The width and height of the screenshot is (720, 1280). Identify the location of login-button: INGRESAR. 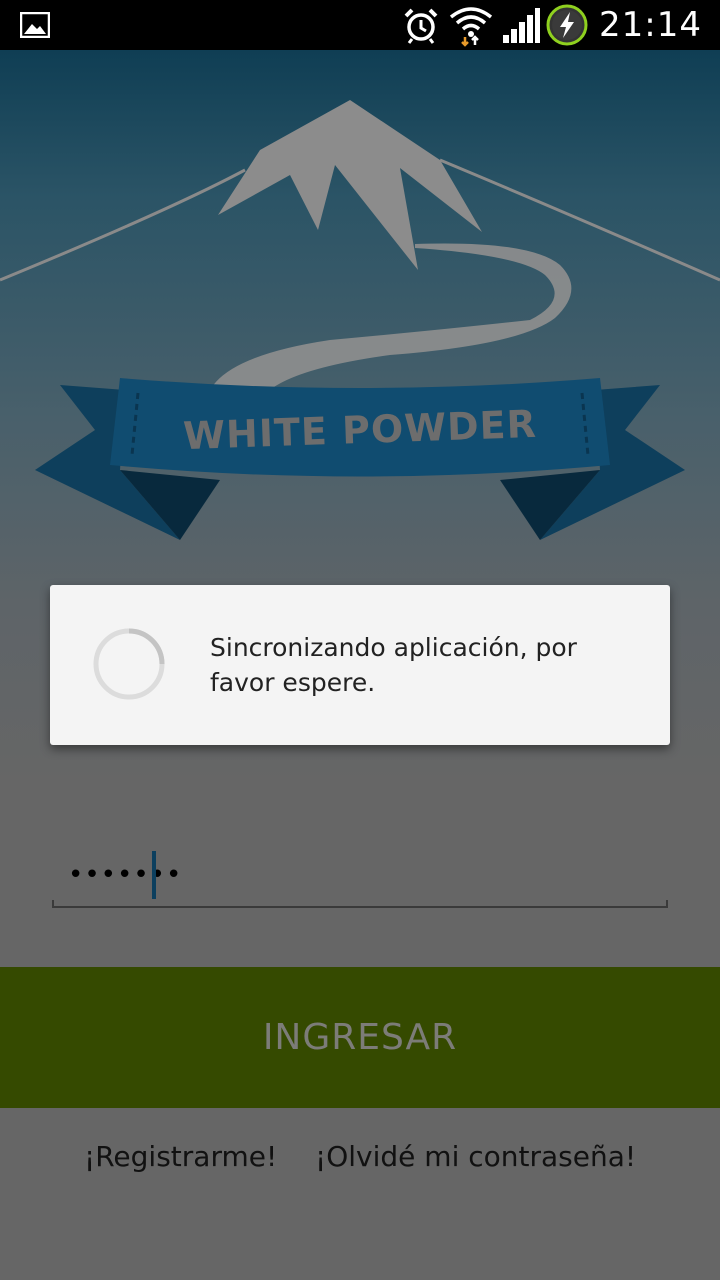
(360, 1037).